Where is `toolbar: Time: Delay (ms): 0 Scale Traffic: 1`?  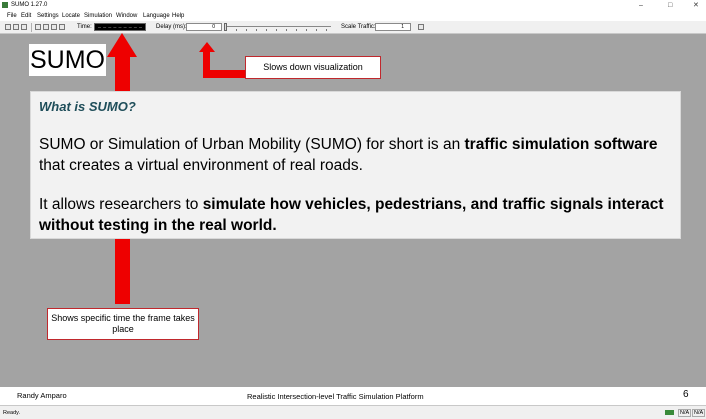
toolbar: Time: Delay (ms): 0 Scale Traffic: 1 is located at coordinates (353, 27).